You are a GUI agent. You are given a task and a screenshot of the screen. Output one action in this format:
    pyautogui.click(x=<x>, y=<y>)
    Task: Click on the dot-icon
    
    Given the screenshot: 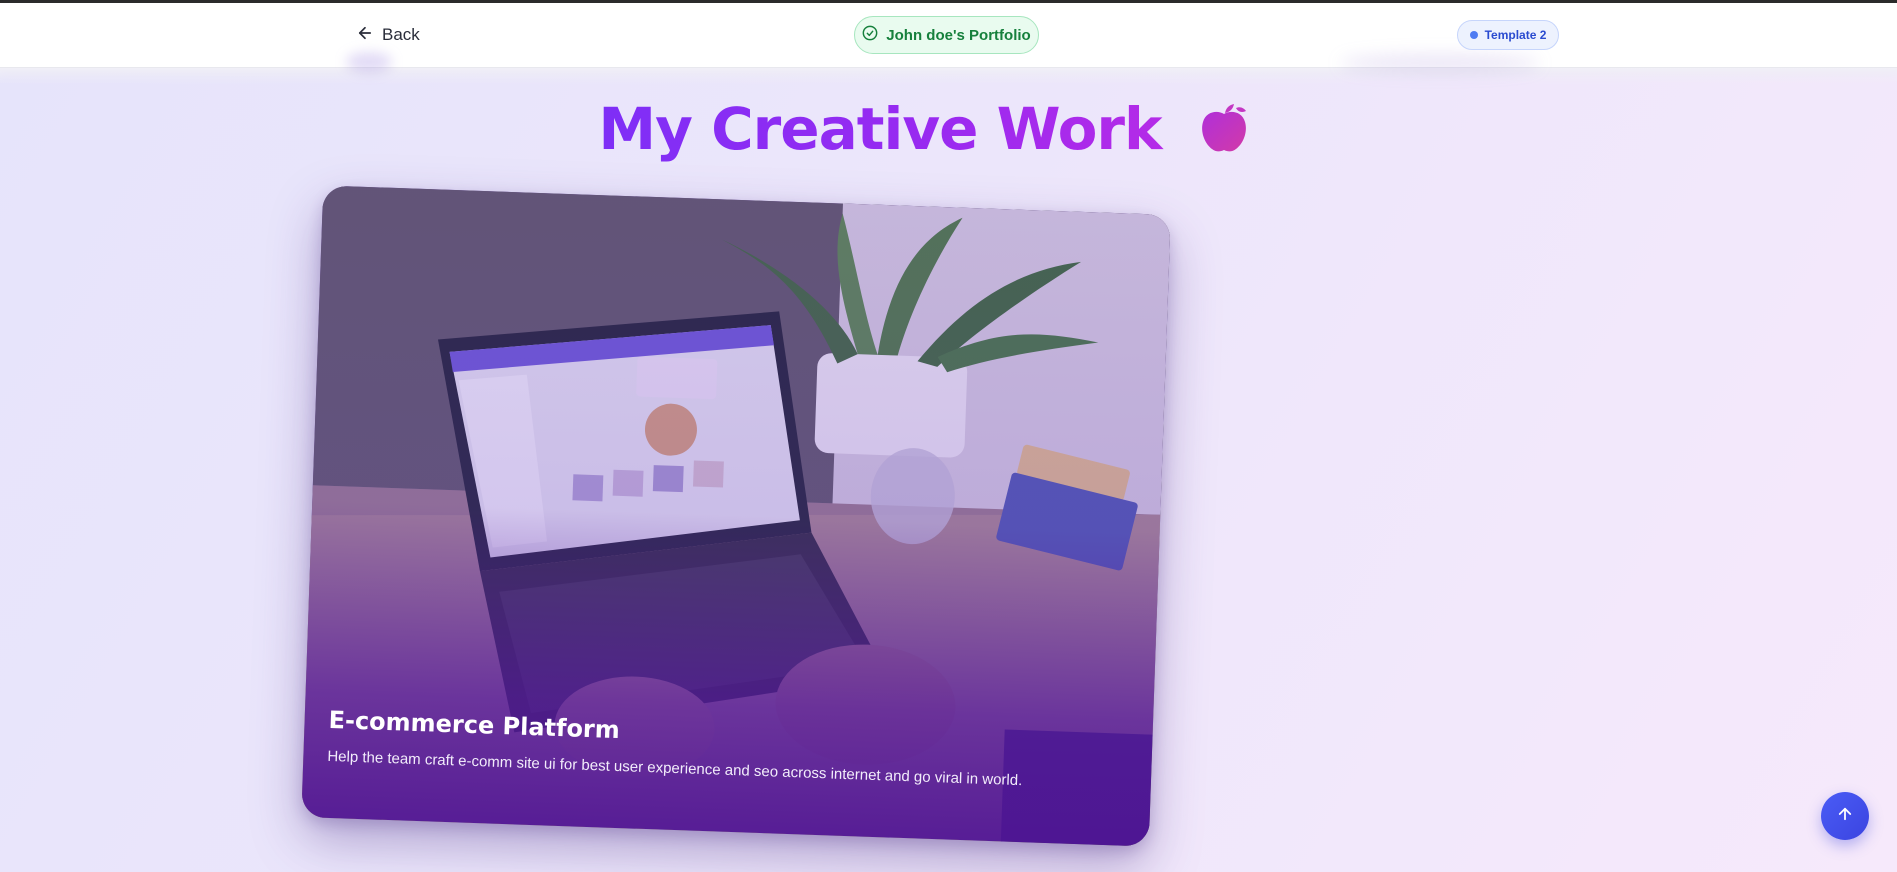 What is the action you would take?
    pyautogui.click(x=1473, y=35)
    